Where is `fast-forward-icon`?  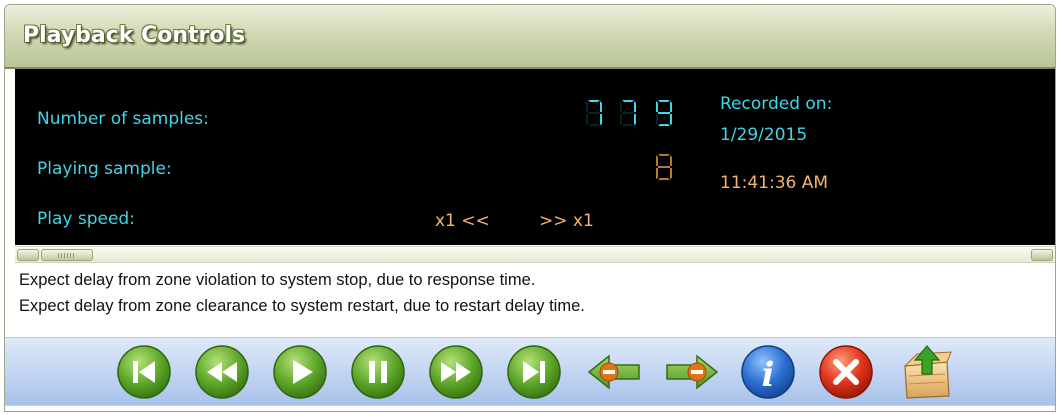
fast-forward-icon is located at coordinates (456, 372).